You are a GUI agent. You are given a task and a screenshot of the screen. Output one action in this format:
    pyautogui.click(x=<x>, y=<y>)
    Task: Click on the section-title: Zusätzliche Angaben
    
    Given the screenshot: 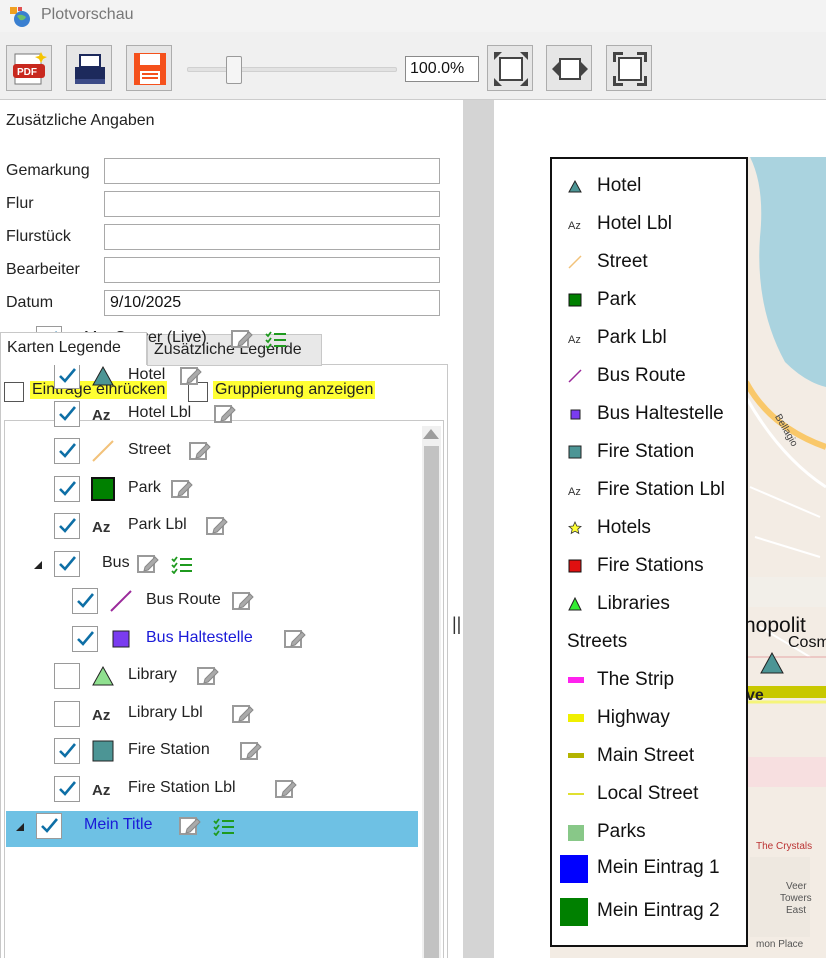 What is the action you would take?
    pyautogui.click(x=80, y=120)
    